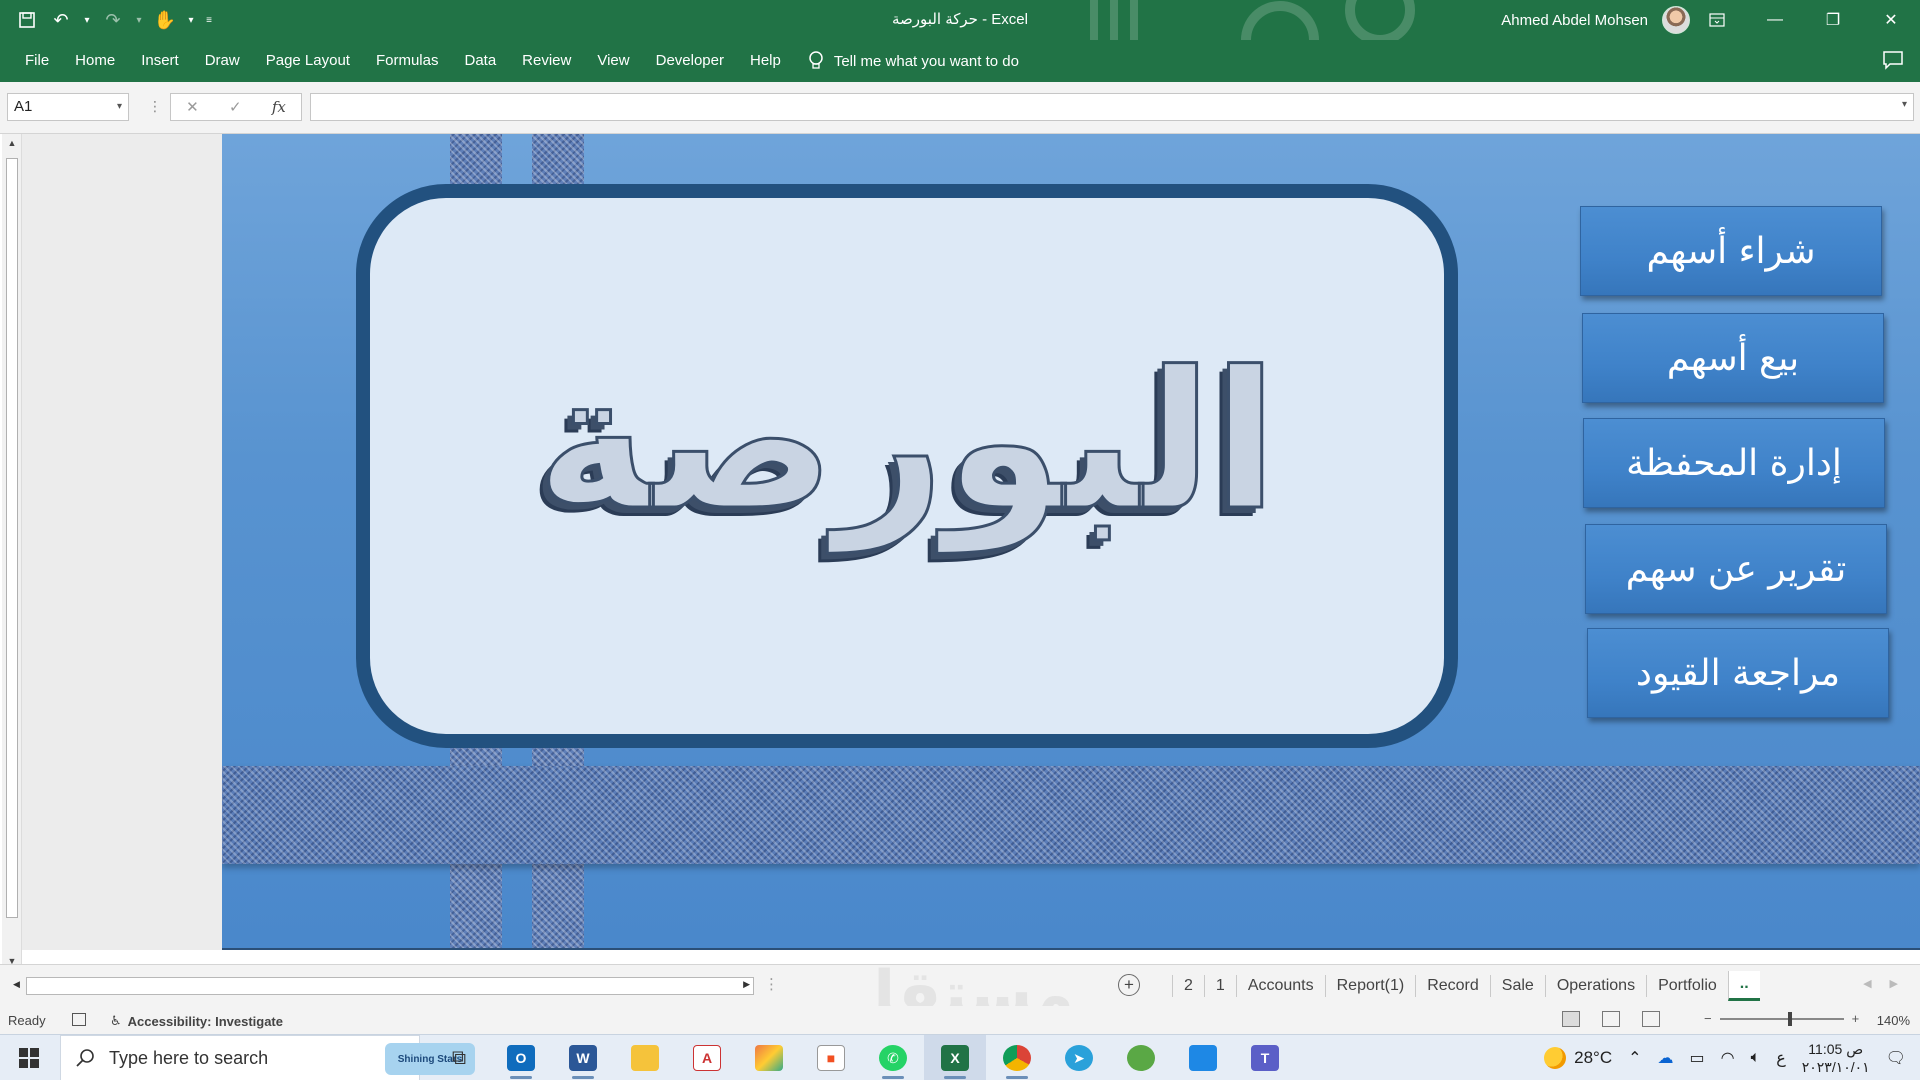 The height and width of the screenshot is (1080, 1920). I want to click on windows-start-icon, so click(29, 1057).